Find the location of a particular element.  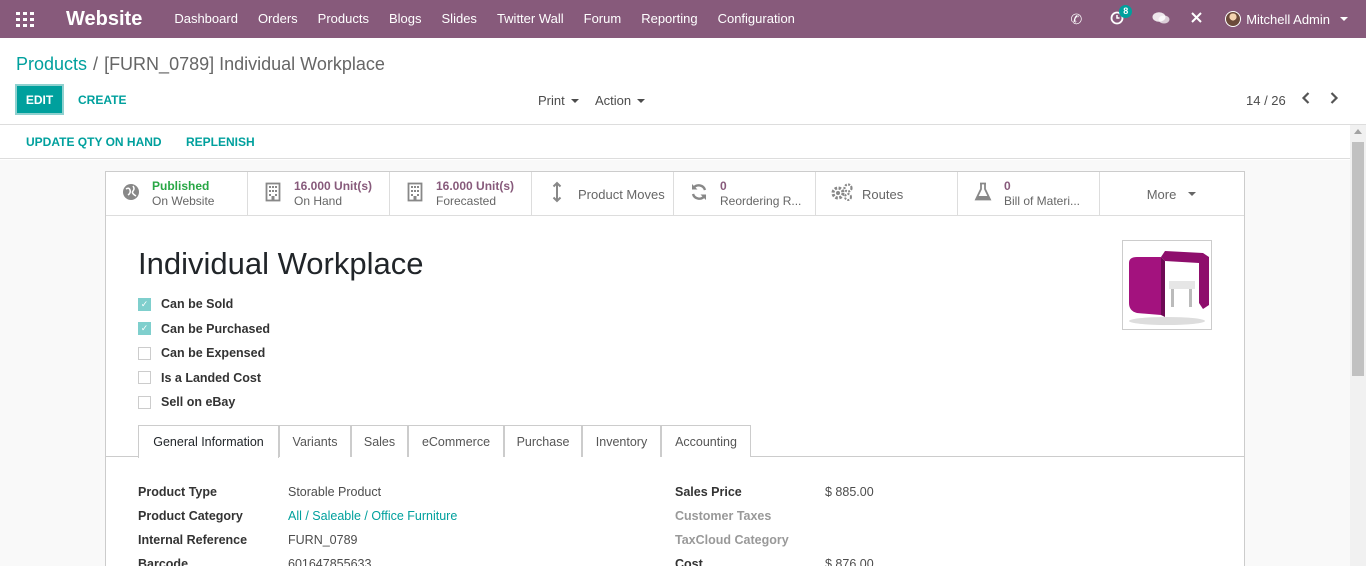

menu-item-twitter-wall: Twitter Wall is located at coordinates (530, 19).